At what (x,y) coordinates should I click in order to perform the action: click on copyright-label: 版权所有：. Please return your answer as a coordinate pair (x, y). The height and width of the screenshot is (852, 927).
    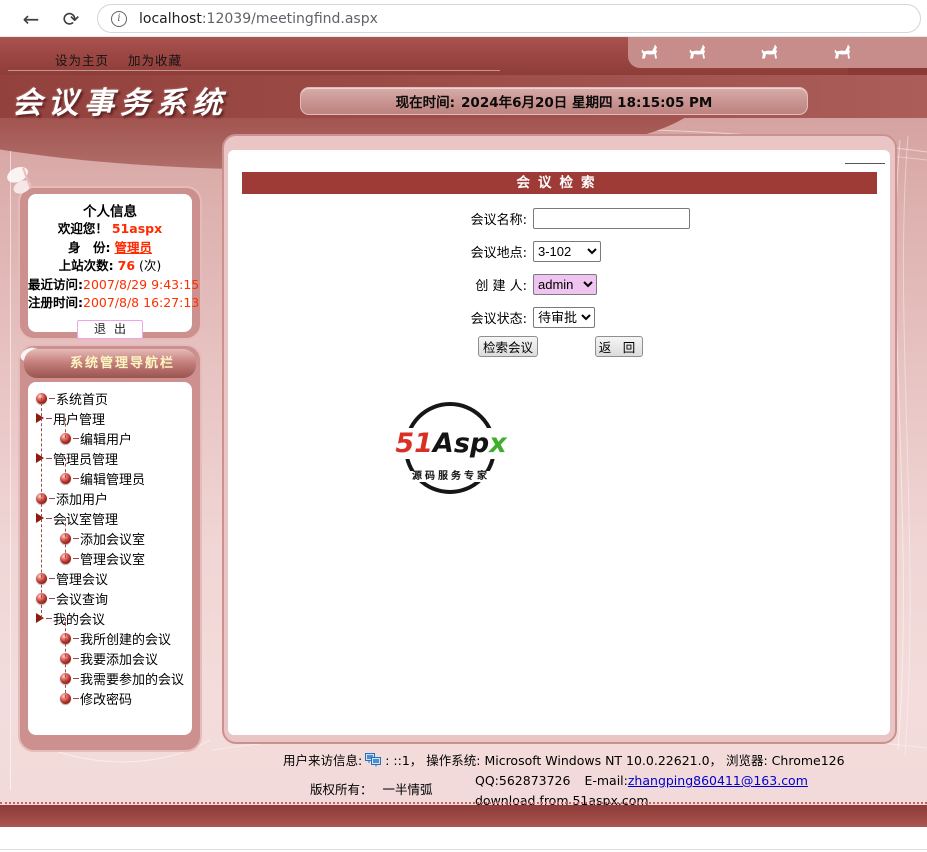
    Looking at the image, I should click on (341, 789).